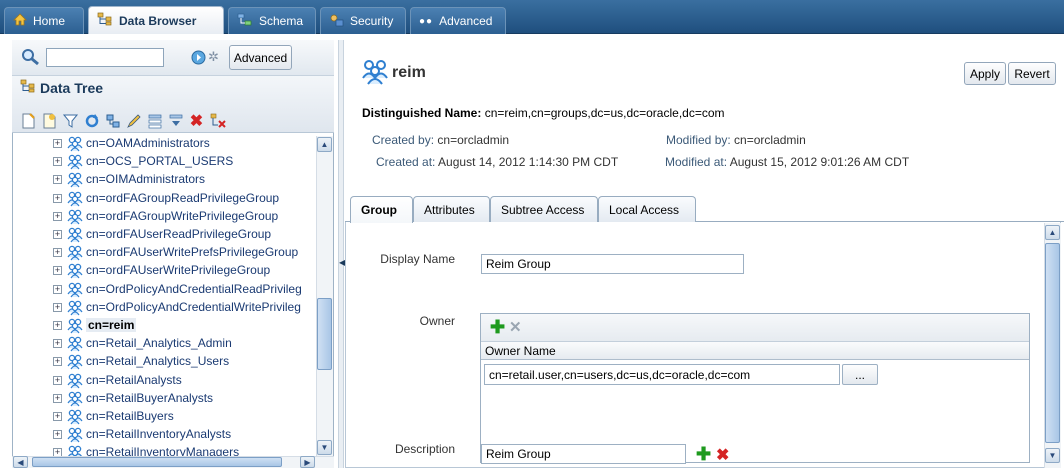 Image resolution: width=1064 pixels, height=475 pixels. What do you see at coordinates (497, 327) in the screenshot?
I see `add-owner-icon: ✚` at bounding box center [497, 327].